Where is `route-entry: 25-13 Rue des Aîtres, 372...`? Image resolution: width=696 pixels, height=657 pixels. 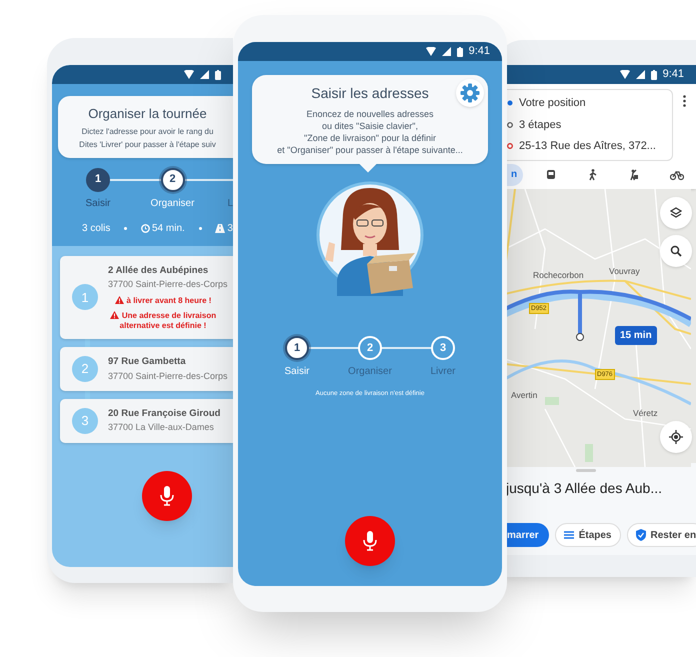 route-entry: 25-13 Rue des Aîtres, 372... is located at coordinates (587, 146).